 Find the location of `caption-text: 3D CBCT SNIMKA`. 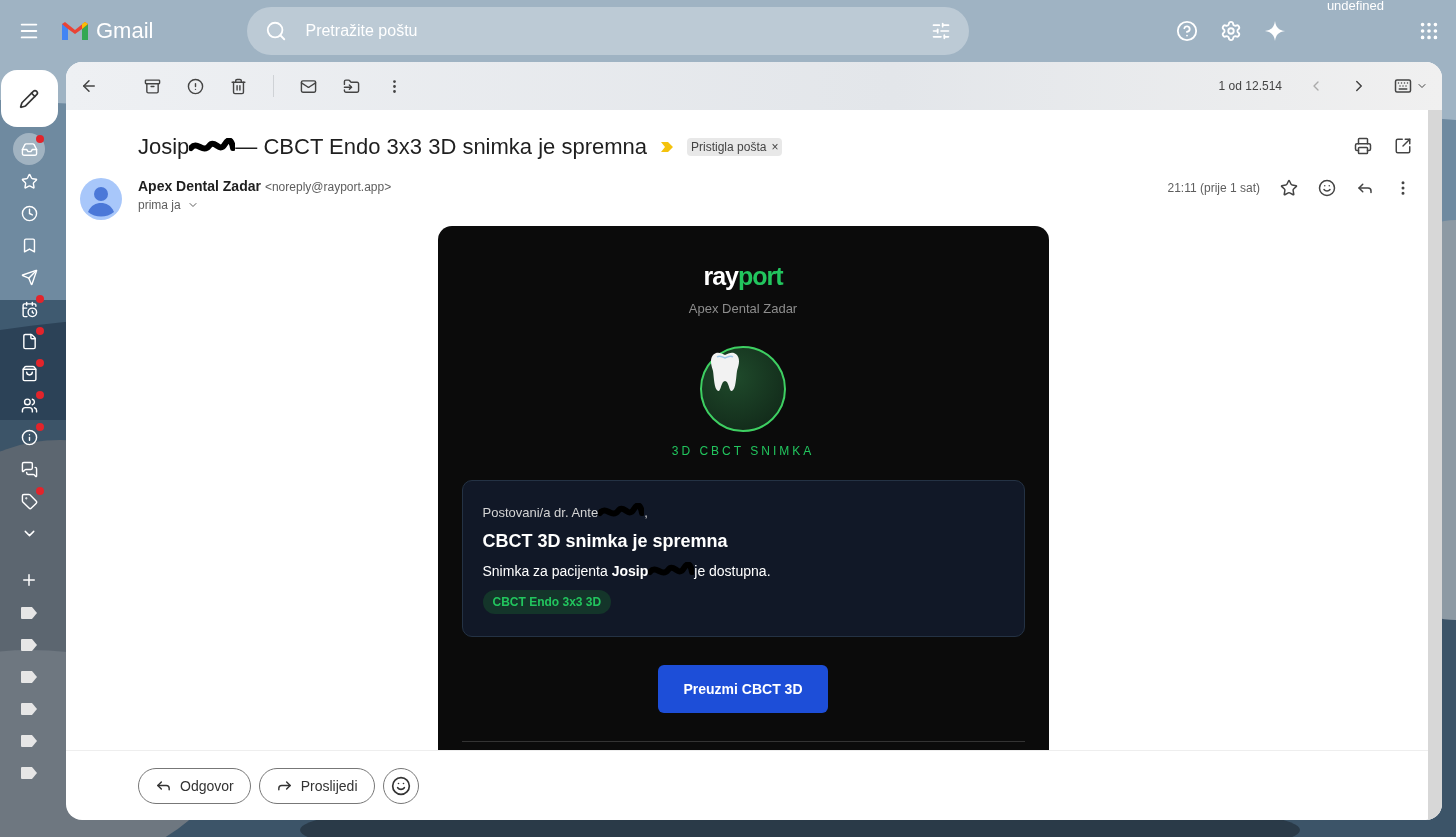

caption-text: 3D CBCT SNIMKA is located at coordinates (743, 451).